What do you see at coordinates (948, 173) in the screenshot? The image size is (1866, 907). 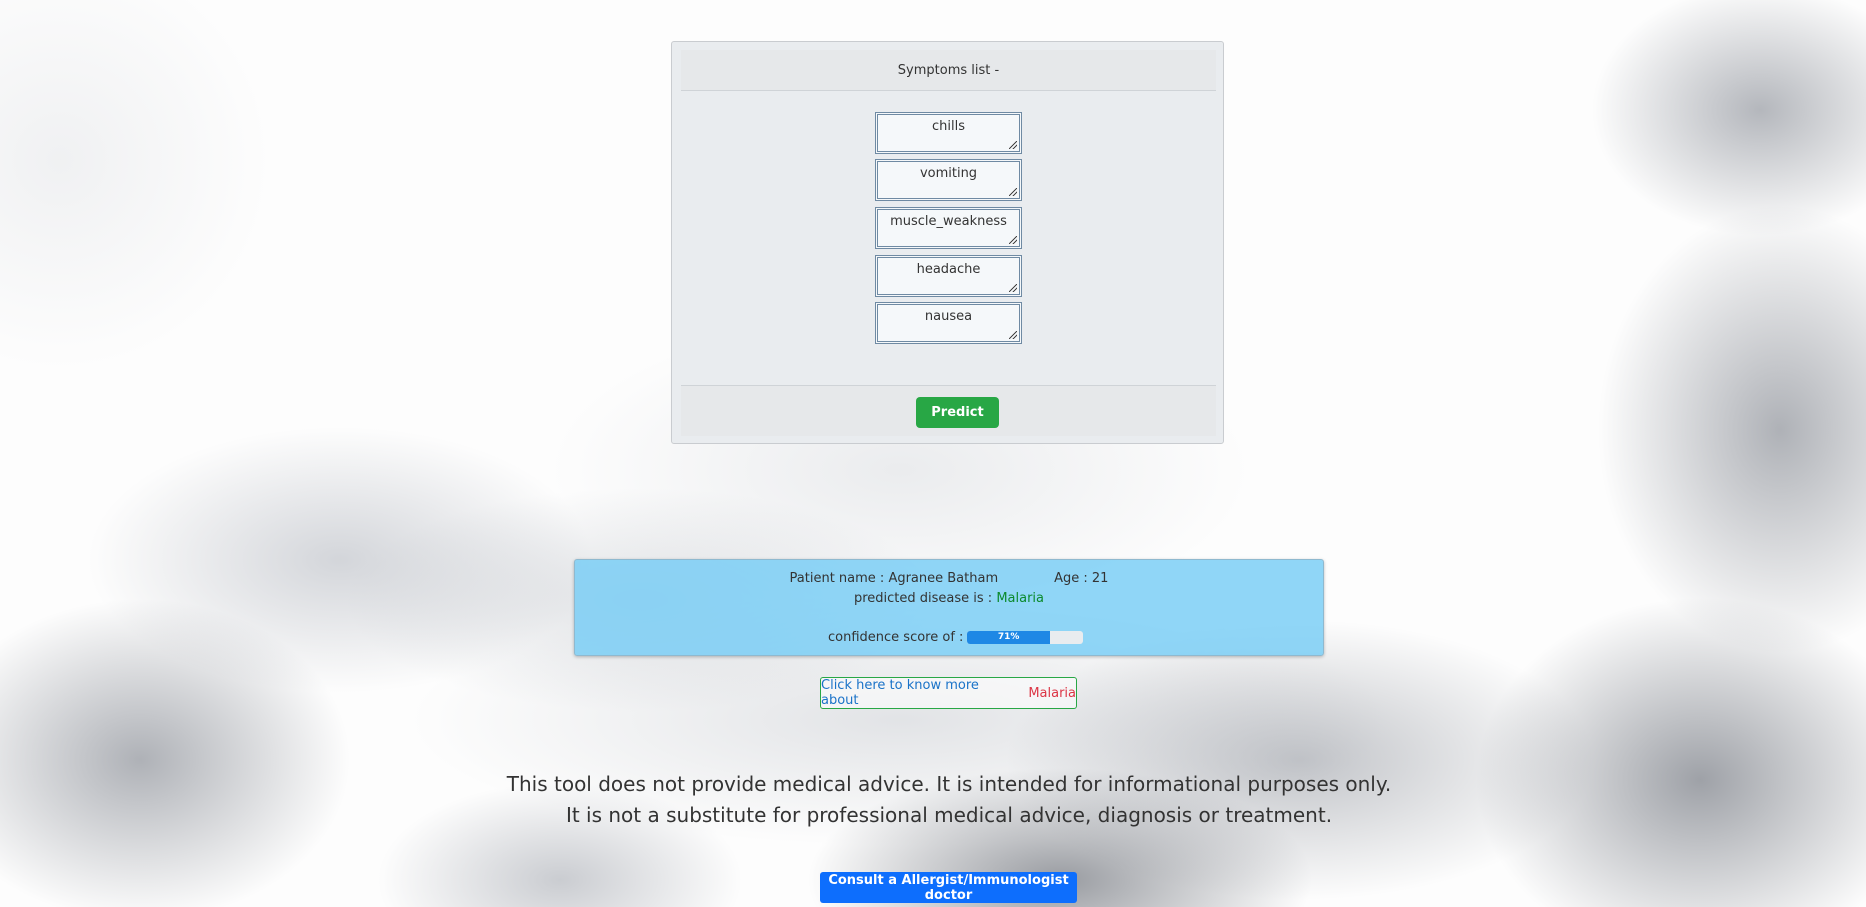 I see `symptom-text: vomiting` at bounding box center [948, 173].